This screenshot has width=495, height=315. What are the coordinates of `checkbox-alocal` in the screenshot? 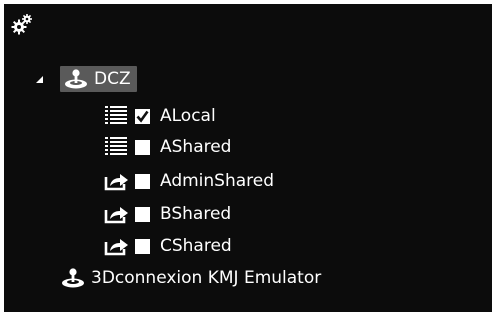 It's located at (142, 116).